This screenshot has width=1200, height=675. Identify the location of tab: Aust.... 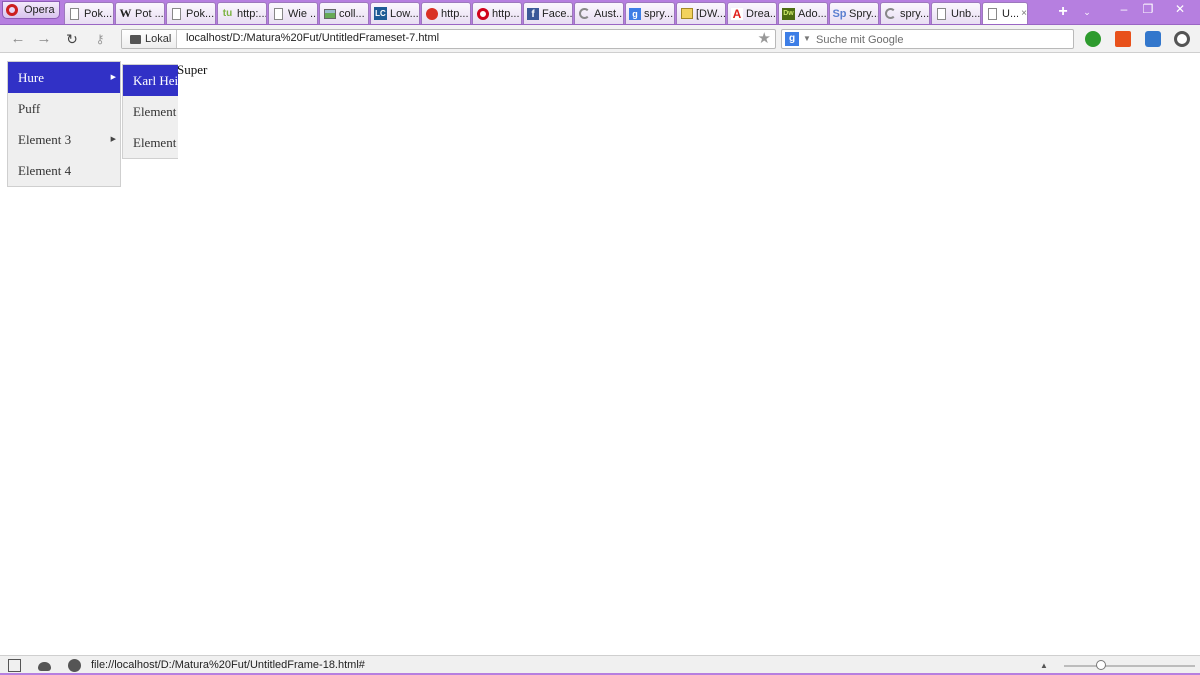
(599, 13).